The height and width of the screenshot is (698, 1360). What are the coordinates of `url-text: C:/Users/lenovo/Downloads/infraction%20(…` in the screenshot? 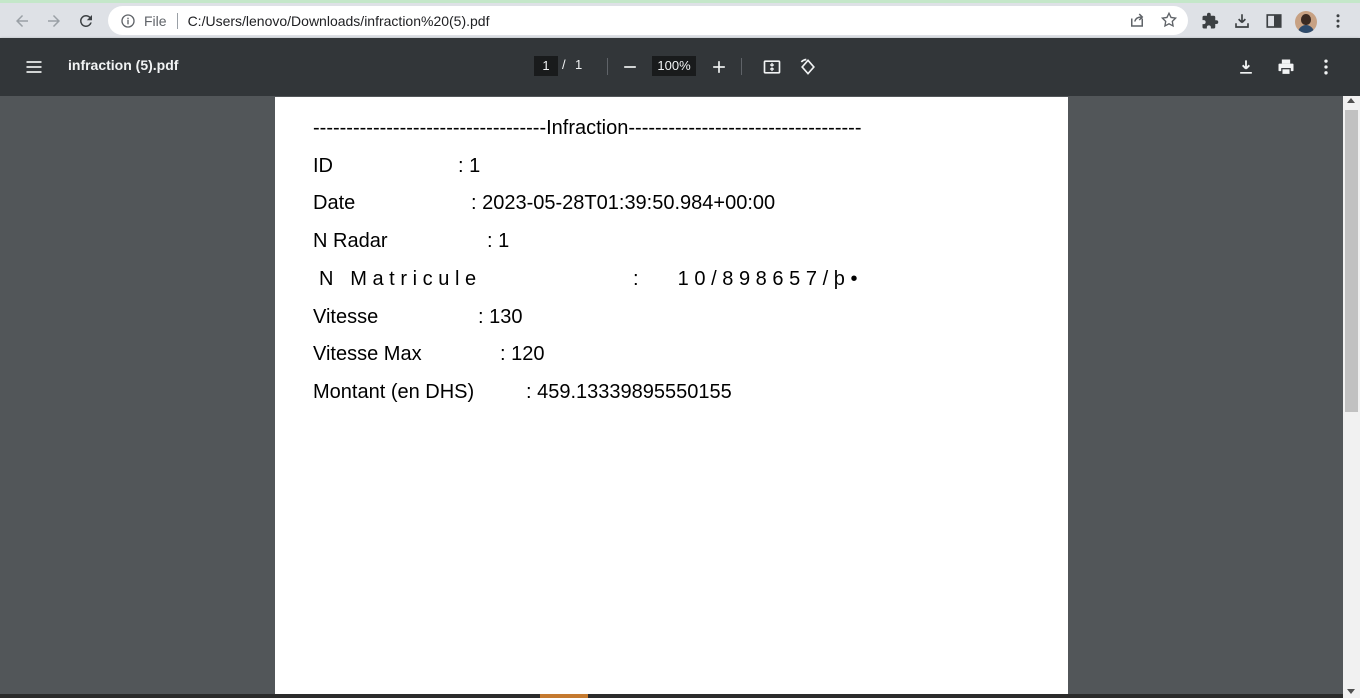 It's located at (339, 21).